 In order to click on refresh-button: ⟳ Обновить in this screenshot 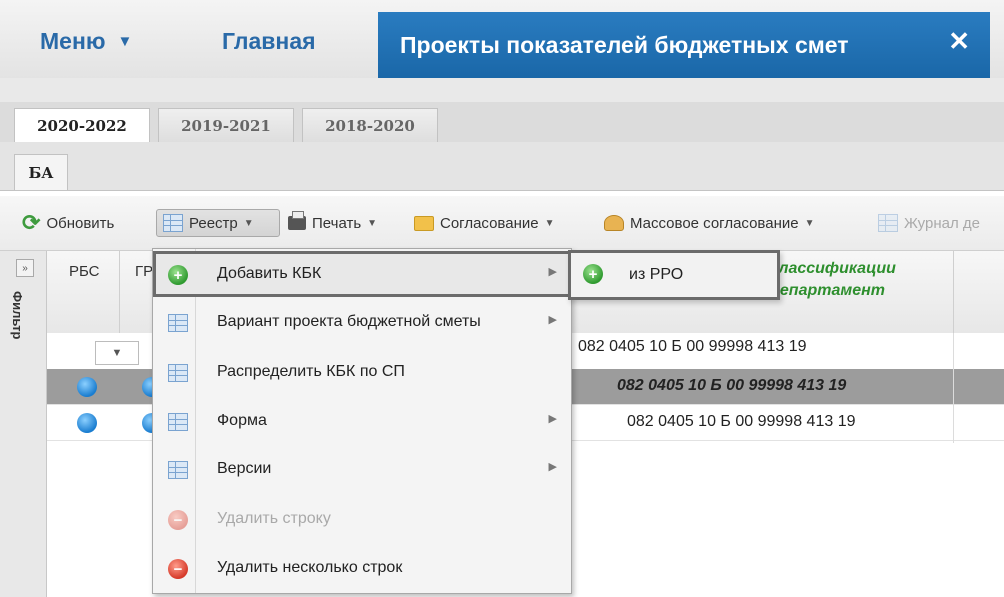, I will do `click(68, 223)`.